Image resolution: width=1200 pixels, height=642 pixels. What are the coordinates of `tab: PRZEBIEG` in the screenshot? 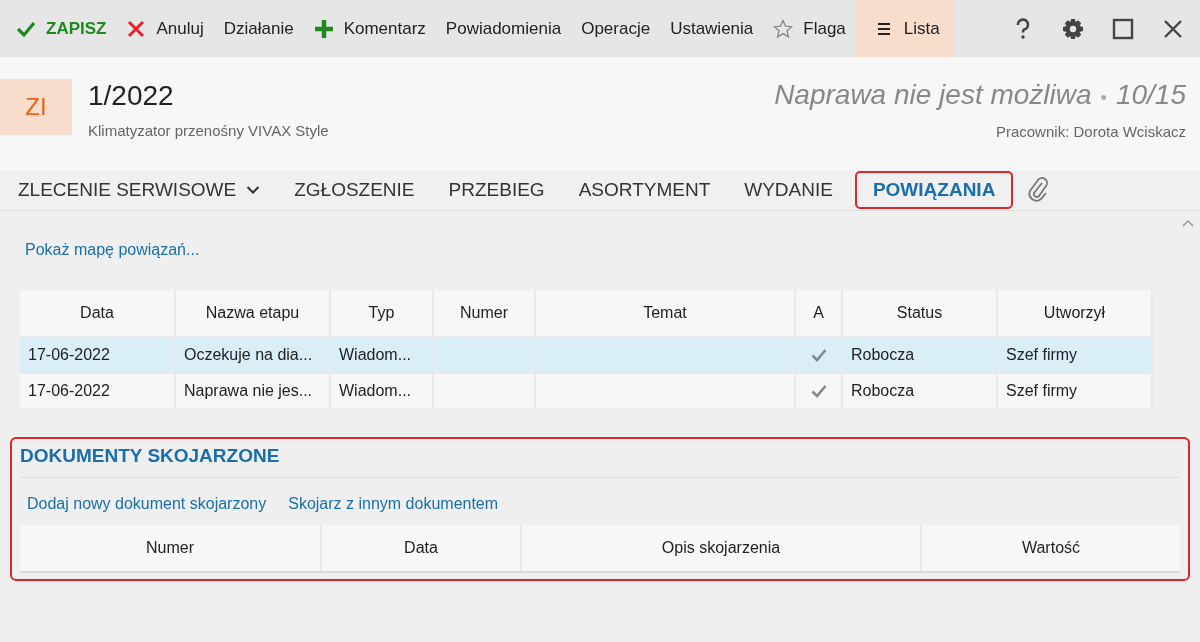 It's located at (496, 190).